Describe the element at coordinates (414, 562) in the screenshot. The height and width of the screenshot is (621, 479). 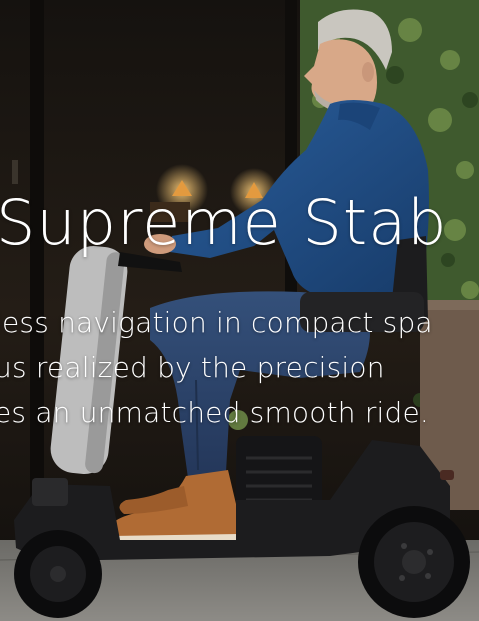
I see `scooter-rear-wheel` at that location.